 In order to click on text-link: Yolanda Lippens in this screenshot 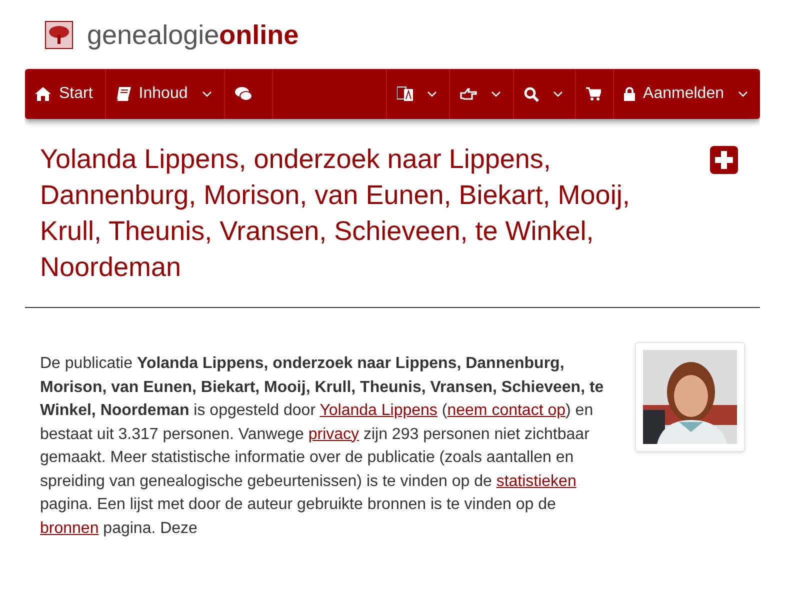, I will do `click(379, 410)`.